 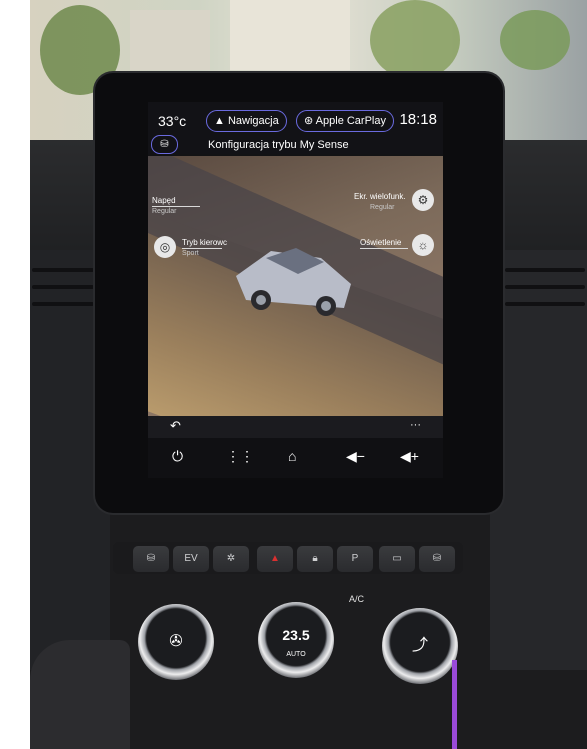 I want to click on temperature-display: 23.5 AUTO, so click(x=296, y=642).